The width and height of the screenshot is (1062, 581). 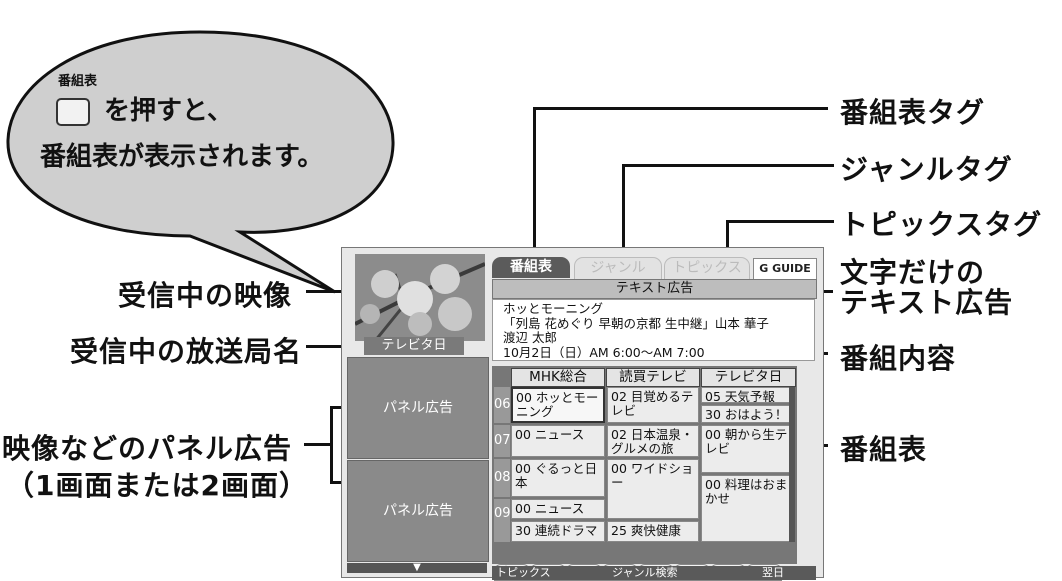 I want to click on tab-genre: ジャンル, so click(x=618, y=268).